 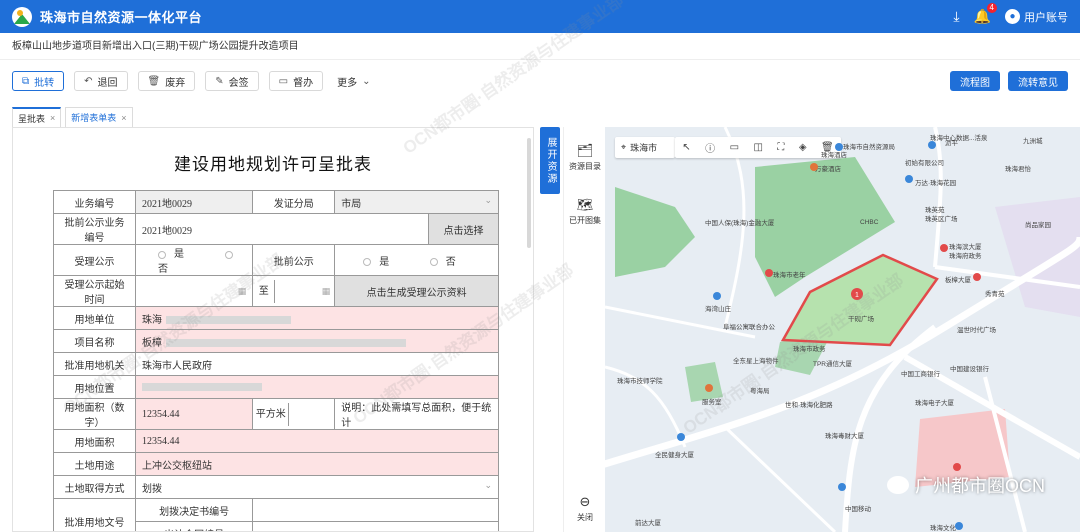 I want to click on generate-publish-button: 点击生成受理公示资料, so click(x=416, y=291).